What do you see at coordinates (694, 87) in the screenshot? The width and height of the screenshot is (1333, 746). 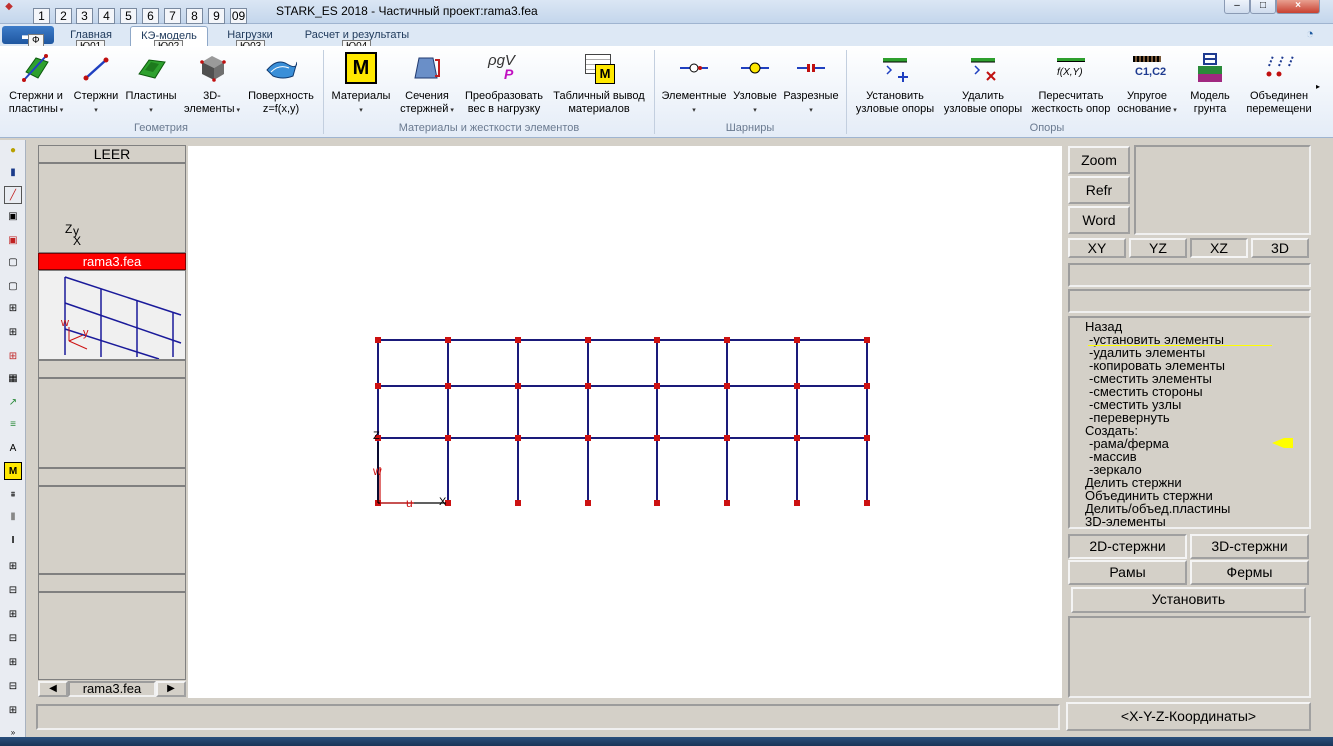 I see `element-hinges-button: Элементные ▾` at bounding box center [694, 87].